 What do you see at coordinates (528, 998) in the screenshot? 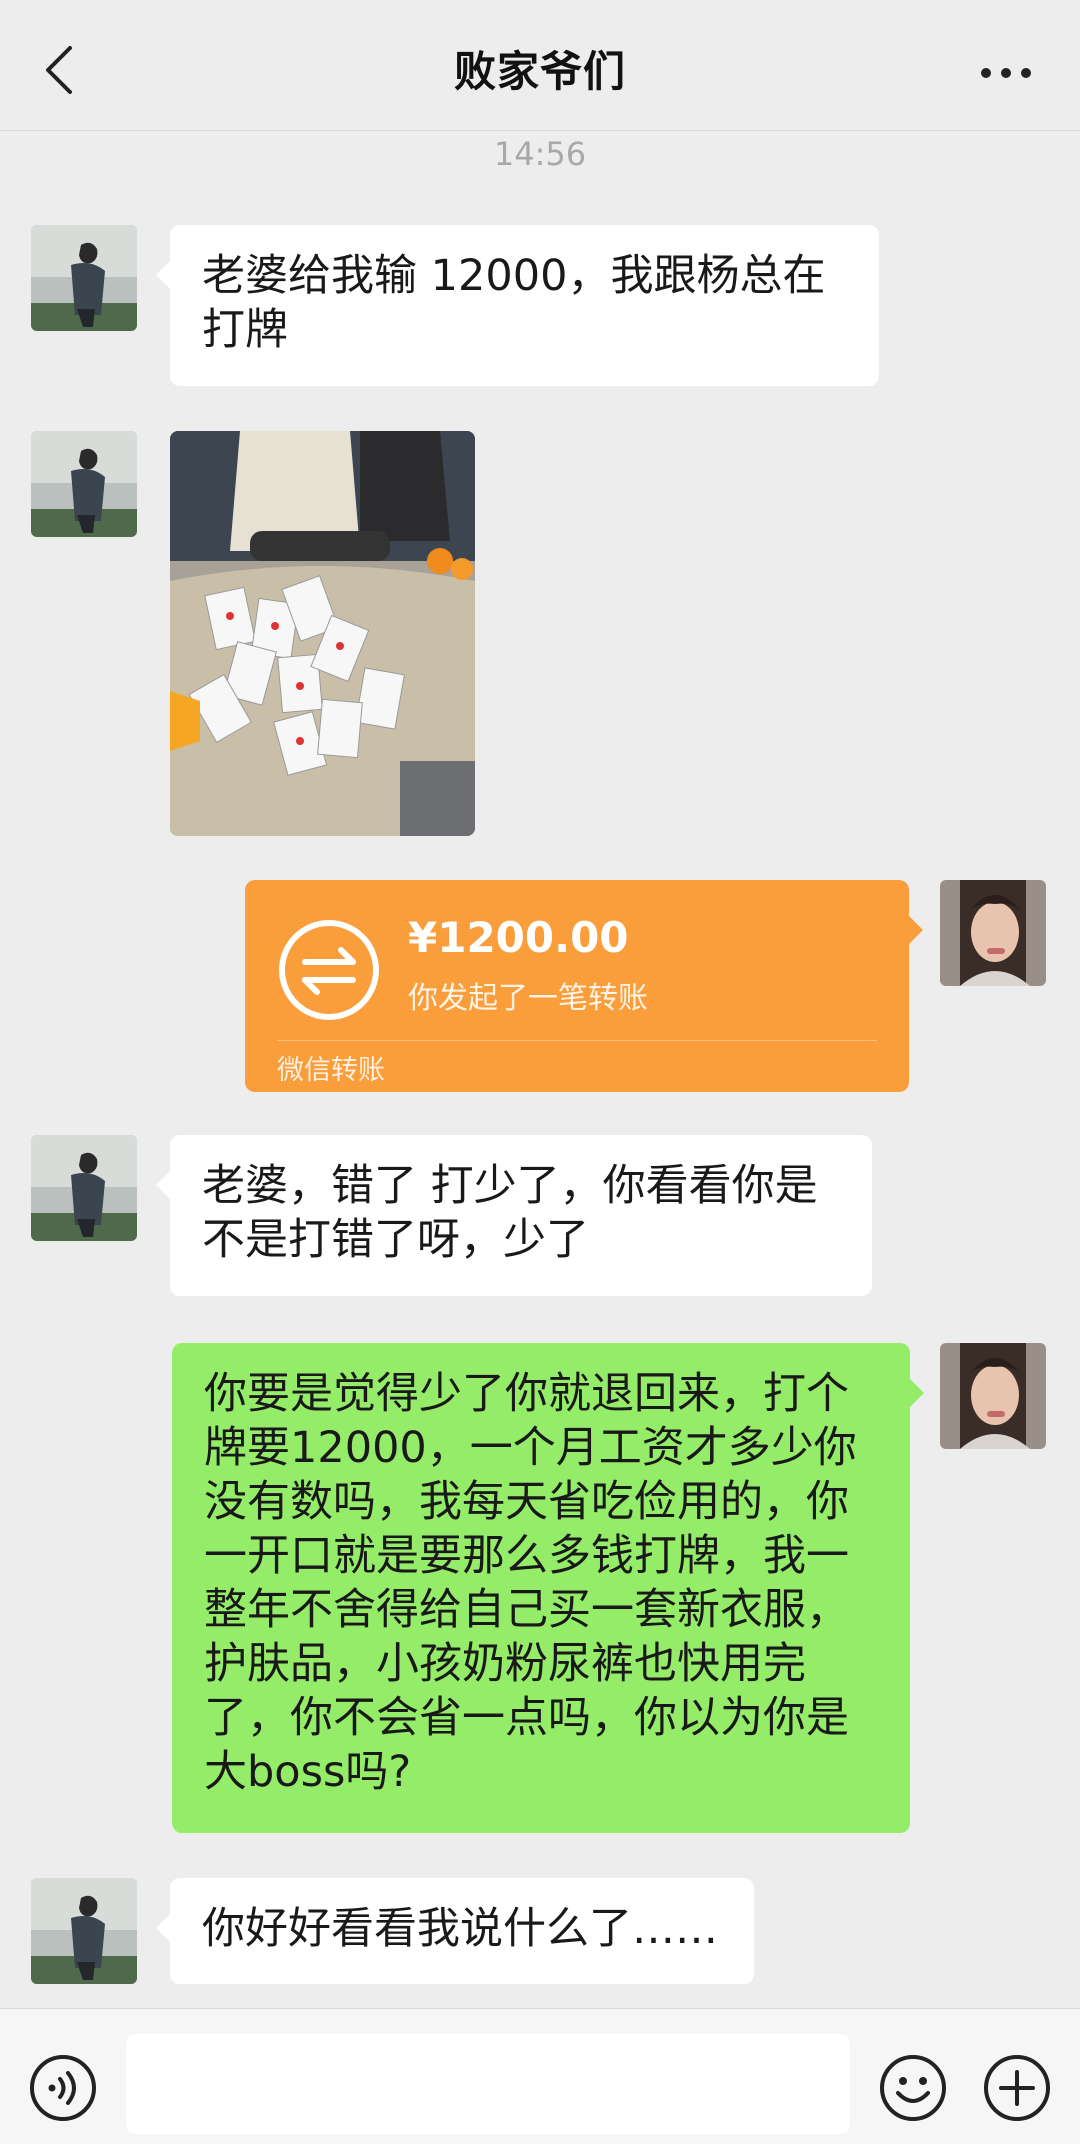
I see `transfer-description: 你发起了一笔转账` at bounding box center [528, 998].